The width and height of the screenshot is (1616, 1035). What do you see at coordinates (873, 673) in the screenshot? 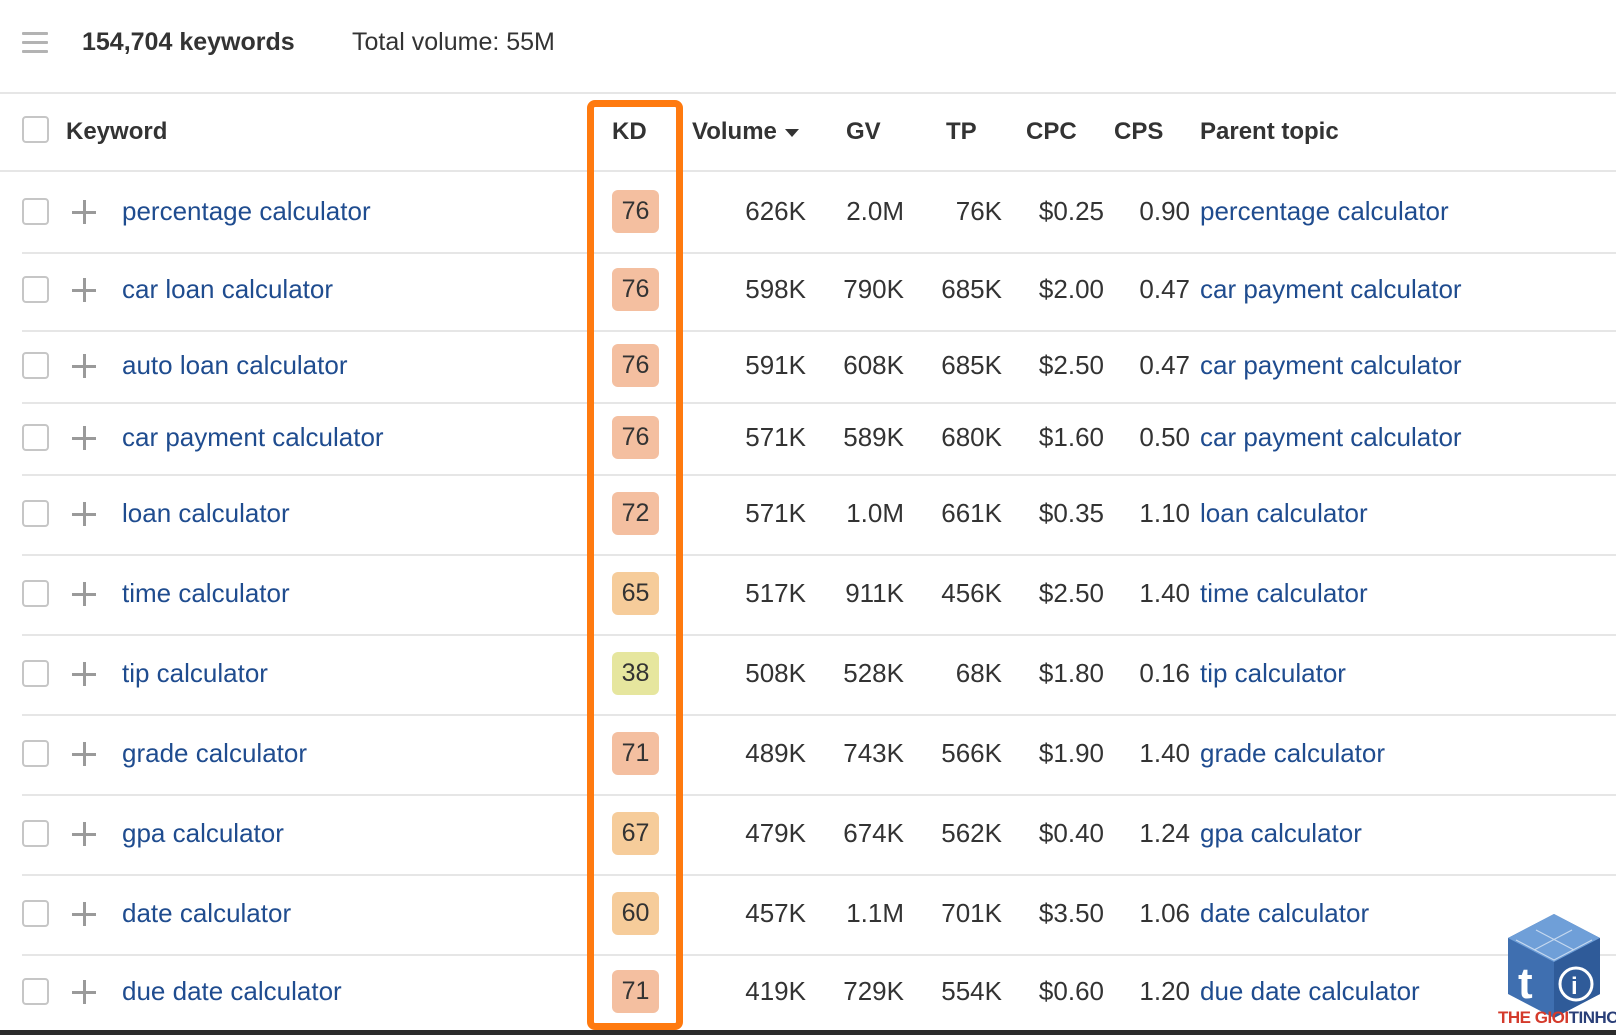
I see `gv-value: 528K` at bounding box center [873, 673].